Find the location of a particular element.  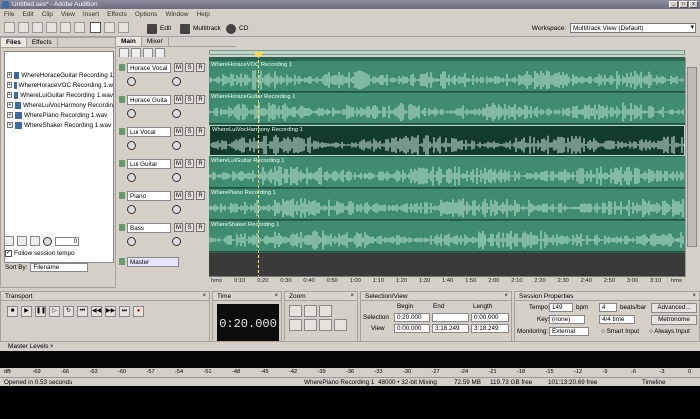

vertical-scrollbar is located at coordinates (691, 167).